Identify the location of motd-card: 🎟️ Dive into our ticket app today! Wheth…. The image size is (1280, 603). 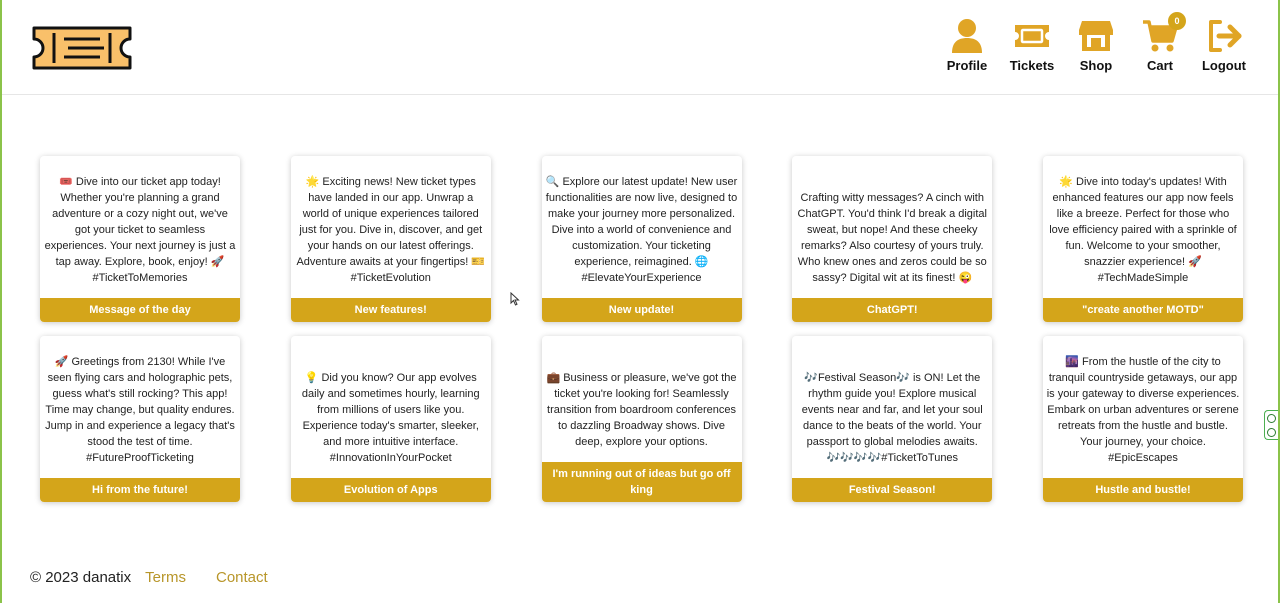
(140, 239).